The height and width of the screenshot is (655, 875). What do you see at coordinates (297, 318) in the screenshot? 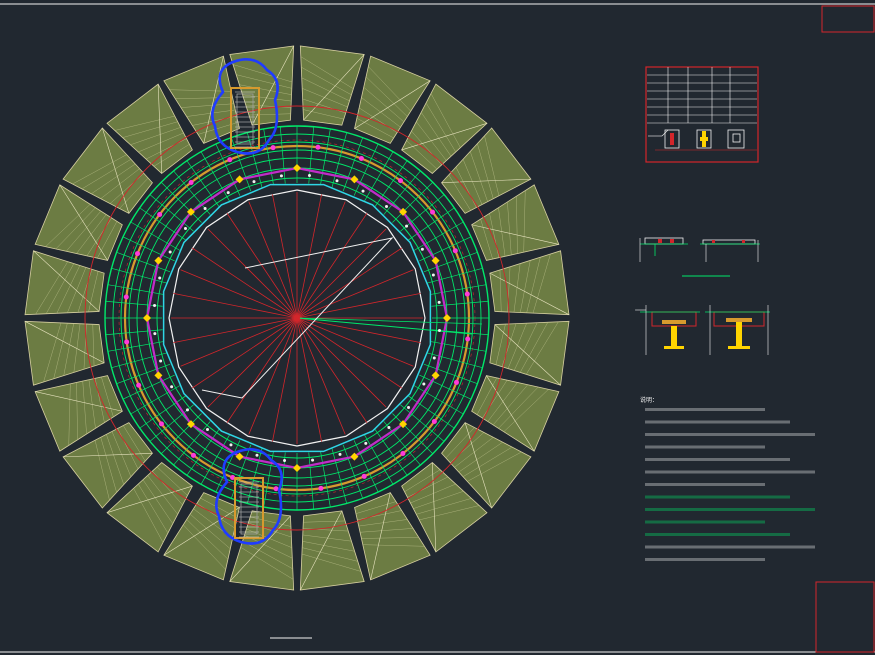
I see `center-point` at bounding box center [297, 318].